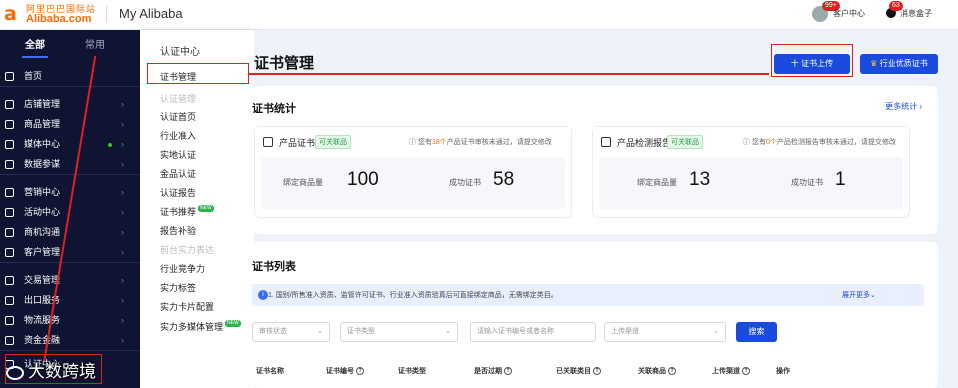  Describe the element at coordinates (62, 371) in the screenshot. I see `watermark-text: 大数跨境` at that location.